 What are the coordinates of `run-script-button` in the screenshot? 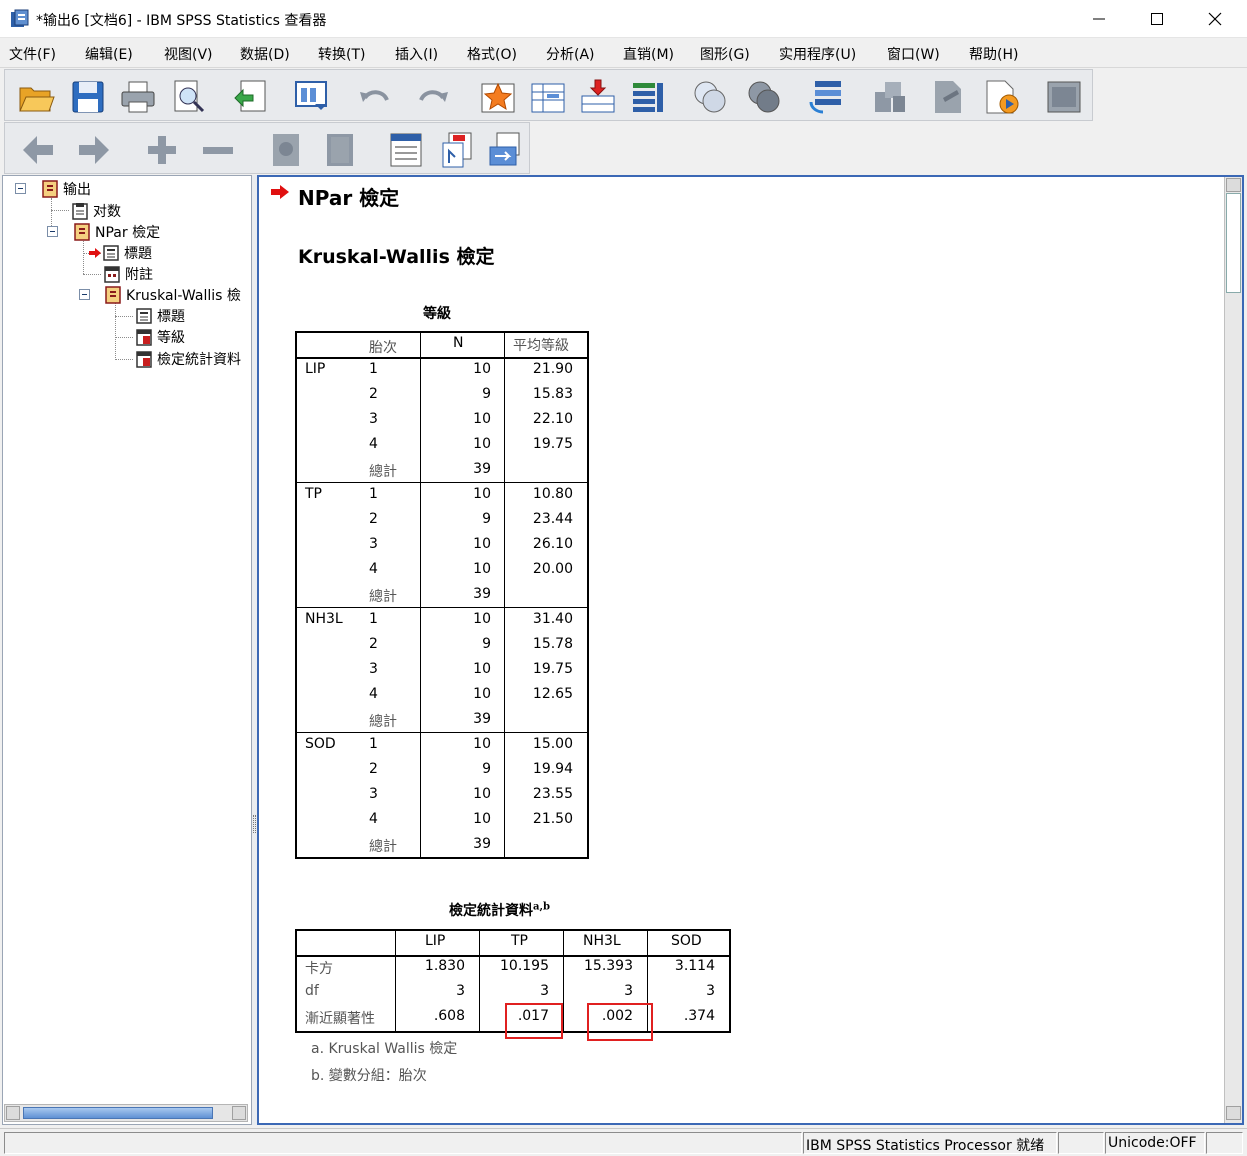 It's located at (1002, 97).